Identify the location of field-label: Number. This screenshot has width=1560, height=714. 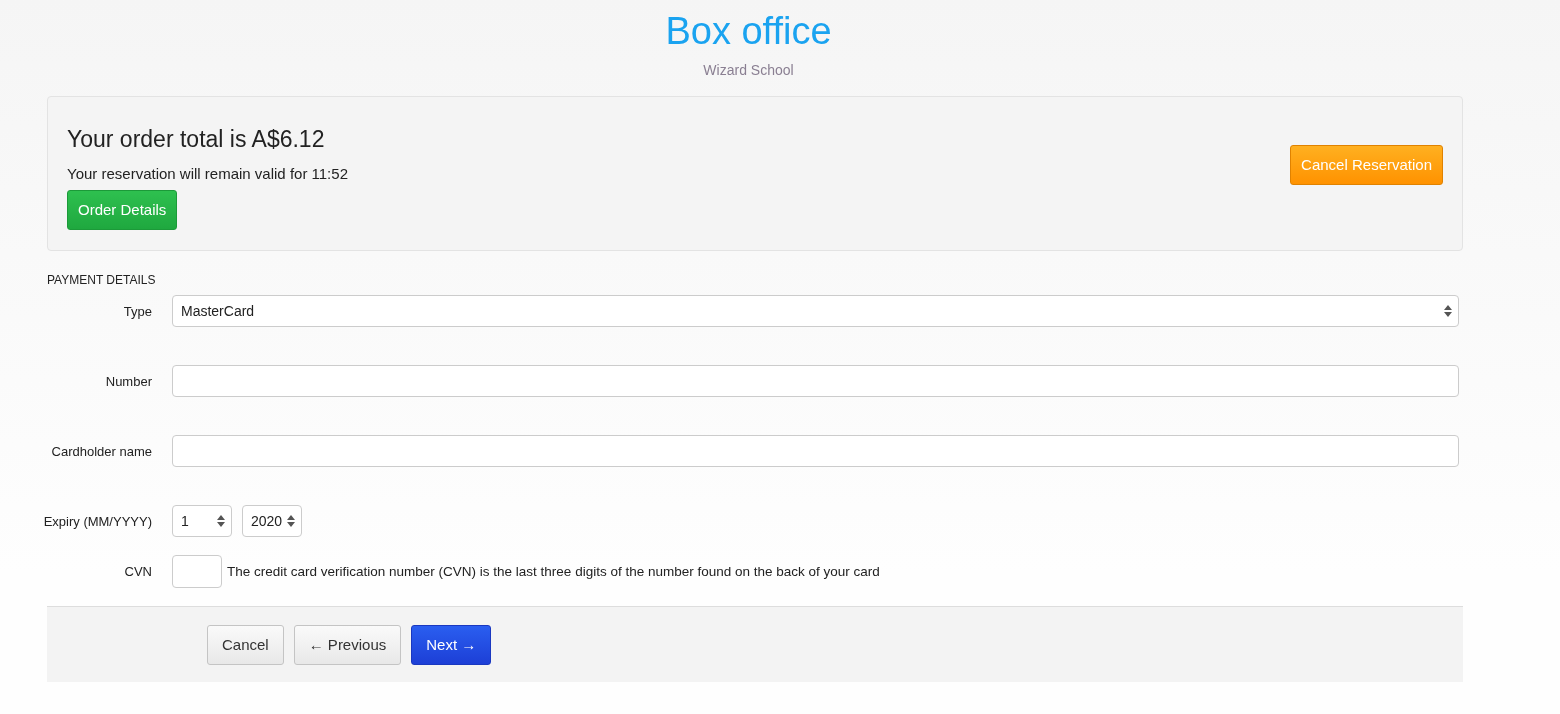
(128, 381).